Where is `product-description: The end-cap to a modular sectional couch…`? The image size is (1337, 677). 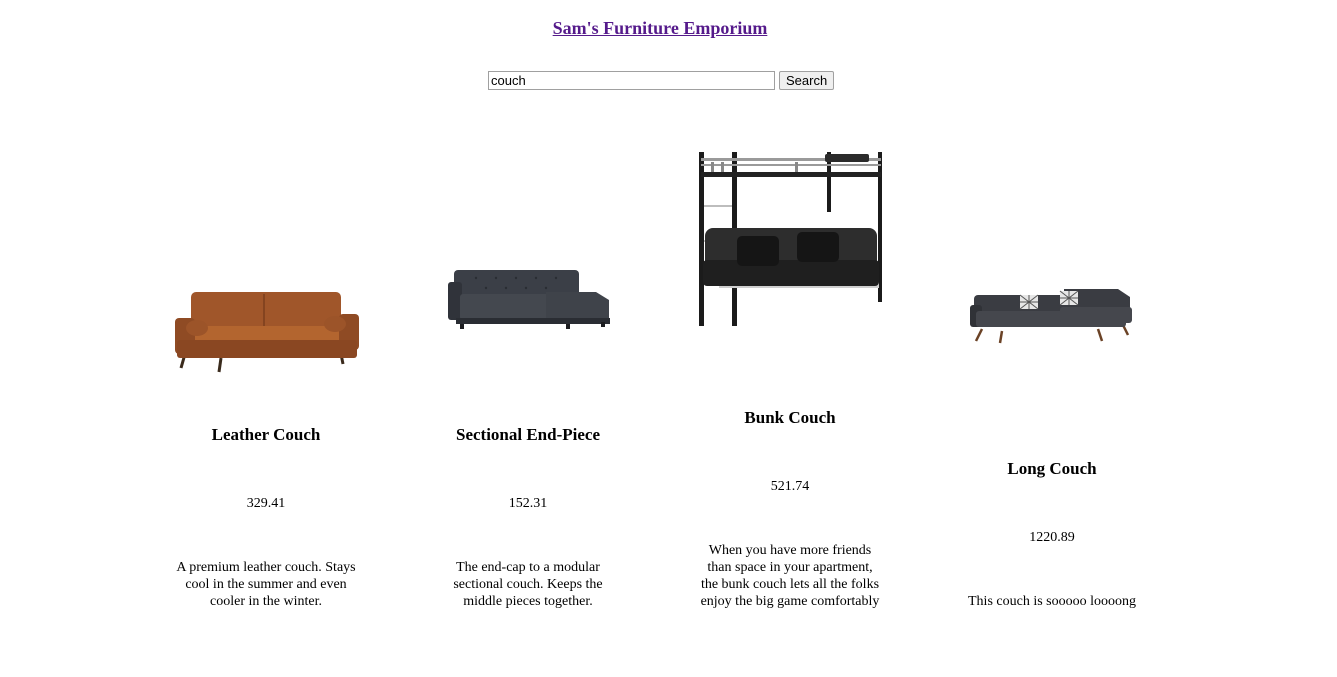 product-description: The end-cap to a modular sectional couch… is located at coordinates (528, 584).